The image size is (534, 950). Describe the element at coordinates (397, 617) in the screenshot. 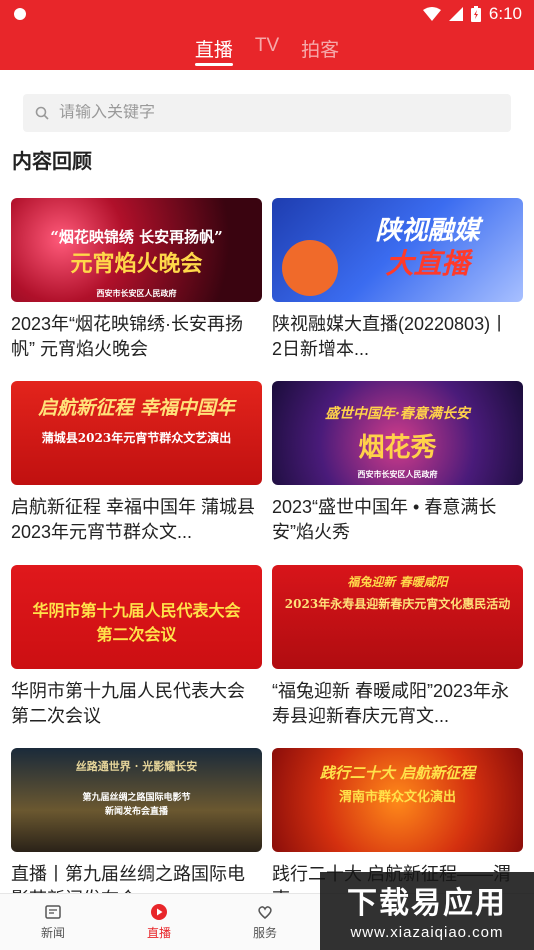

I see `card-thumbnail: 福兔迎新 春暖咸阳 2023年永寿县迎新春庆元宵文化惠民活动` at that location.